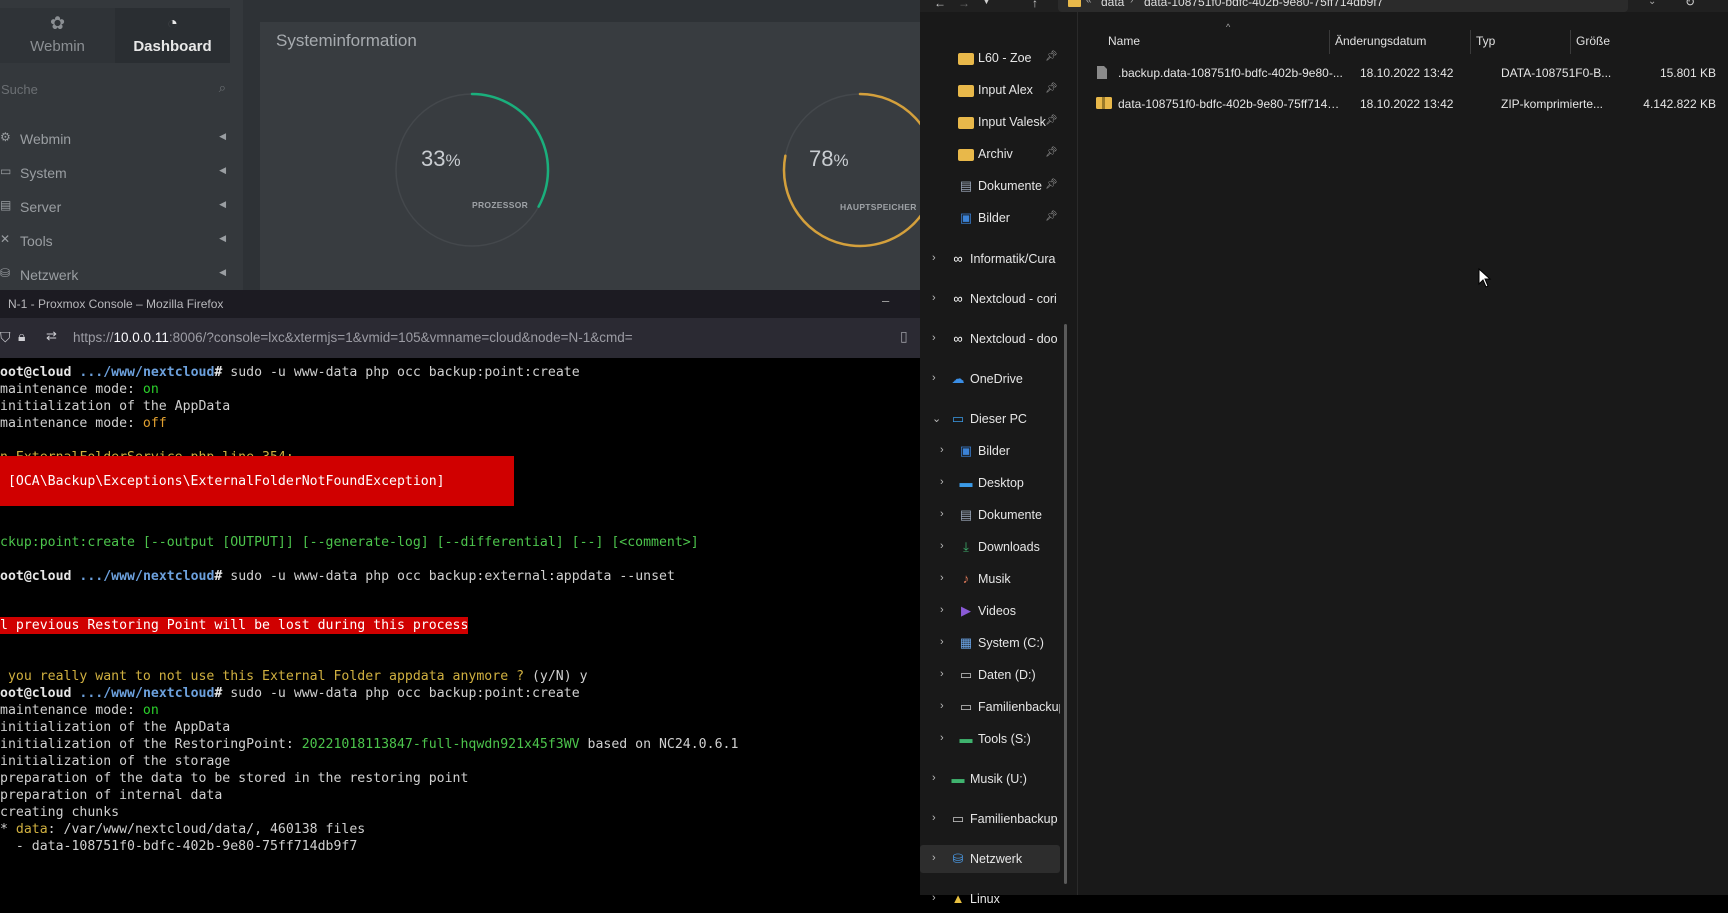  Describe the element at coordinates (990, 859) in the screenshot. I see `nav-item: › ⛁ Netzwerk` at that location.